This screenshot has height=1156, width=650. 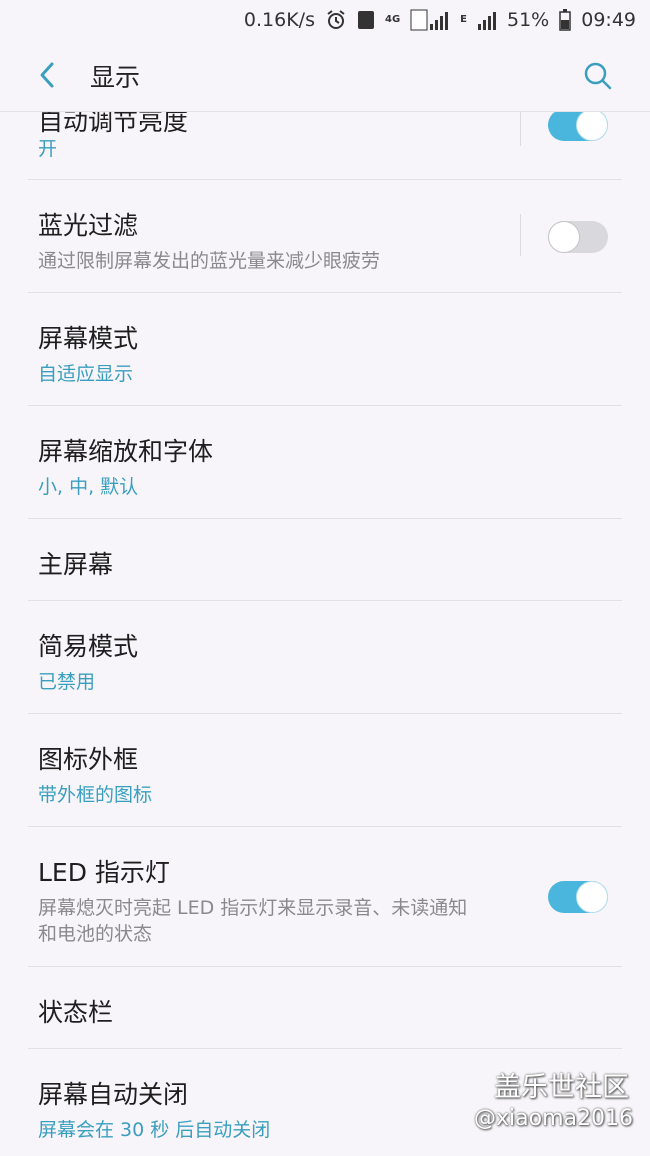 What do you see at coordinates (279, 20) in the screenshot?
I see `network-speed: 0.16K/s` at bounding box center [279, 20].